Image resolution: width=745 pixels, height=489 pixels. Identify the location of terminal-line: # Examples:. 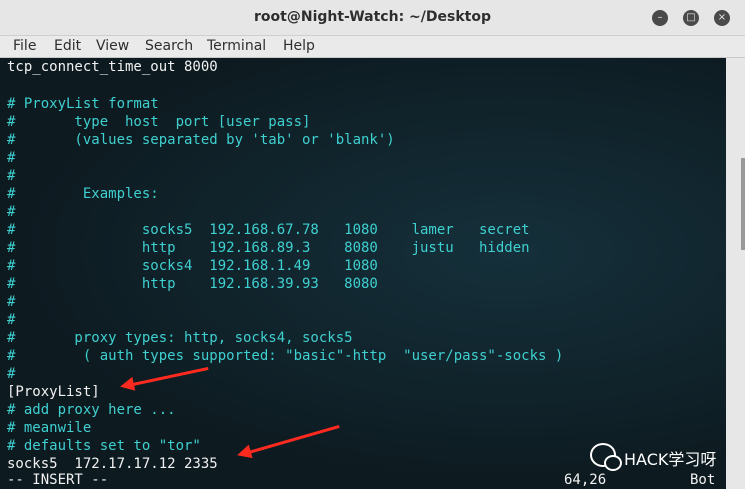
(83, 194).